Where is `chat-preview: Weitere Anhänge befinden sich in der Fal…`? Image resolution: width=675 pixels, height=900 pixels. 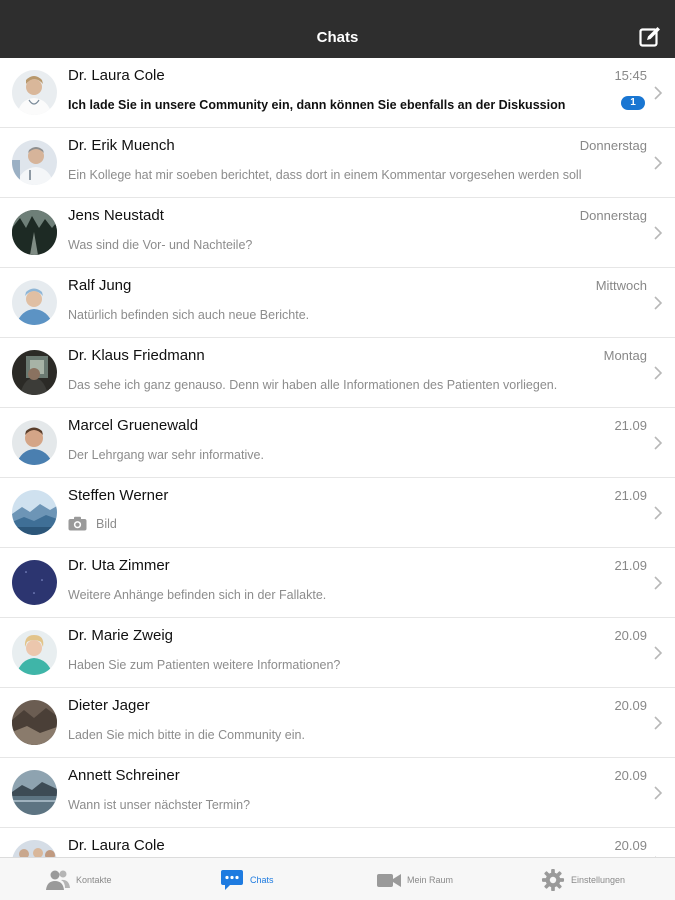 chat-preview: Weitere Anhänge befinden sich in der Fal… is located at coordinates (197, 595).